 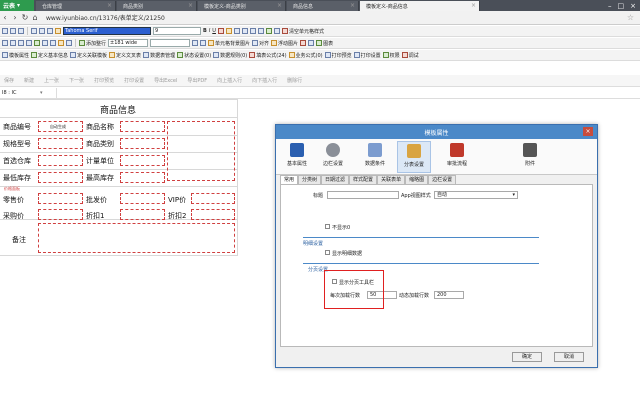 I want to click on border-style-icon, so click(x=195, y=43).